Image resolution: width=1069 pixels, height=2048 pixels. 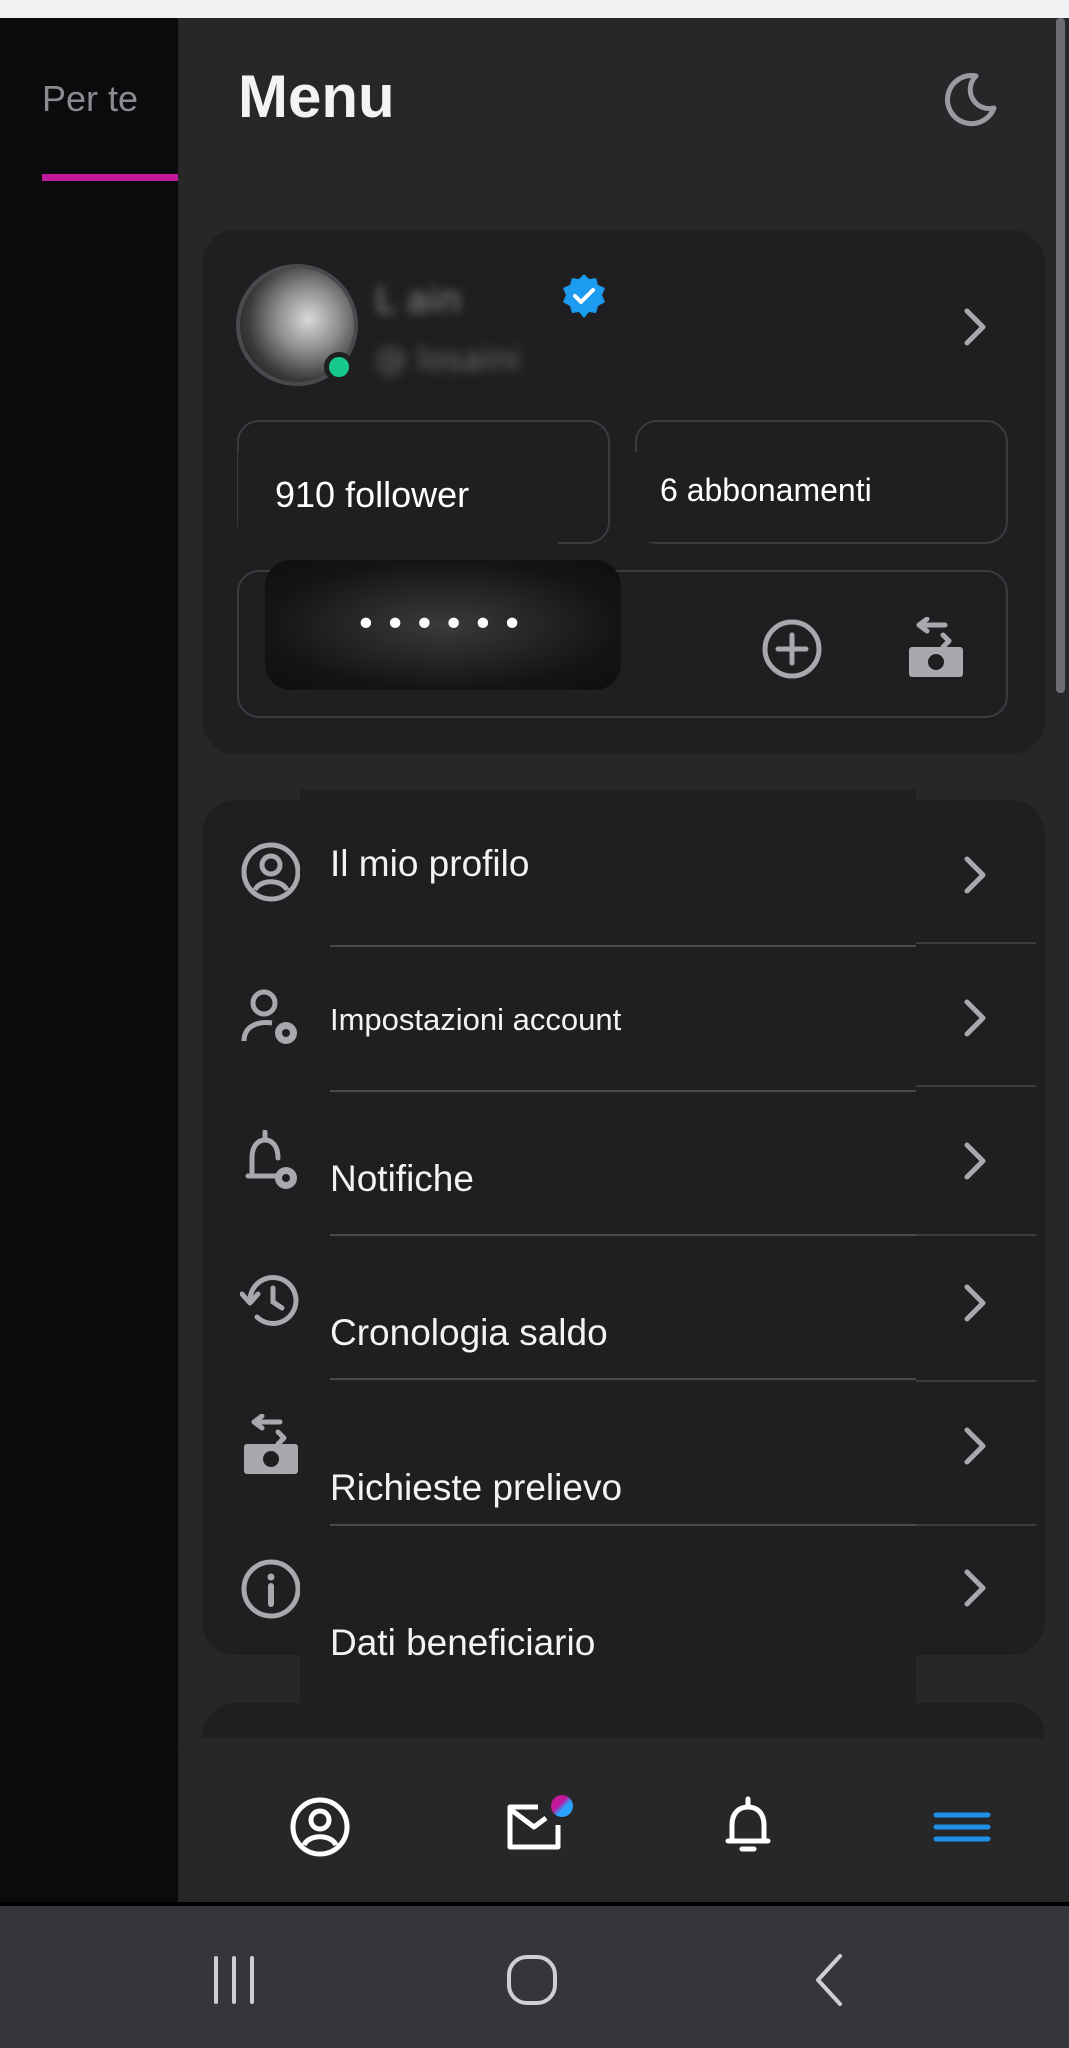 I want to click on menu-item-il-mio-profilo: Il mio profilo, so click(x=429, y=864).